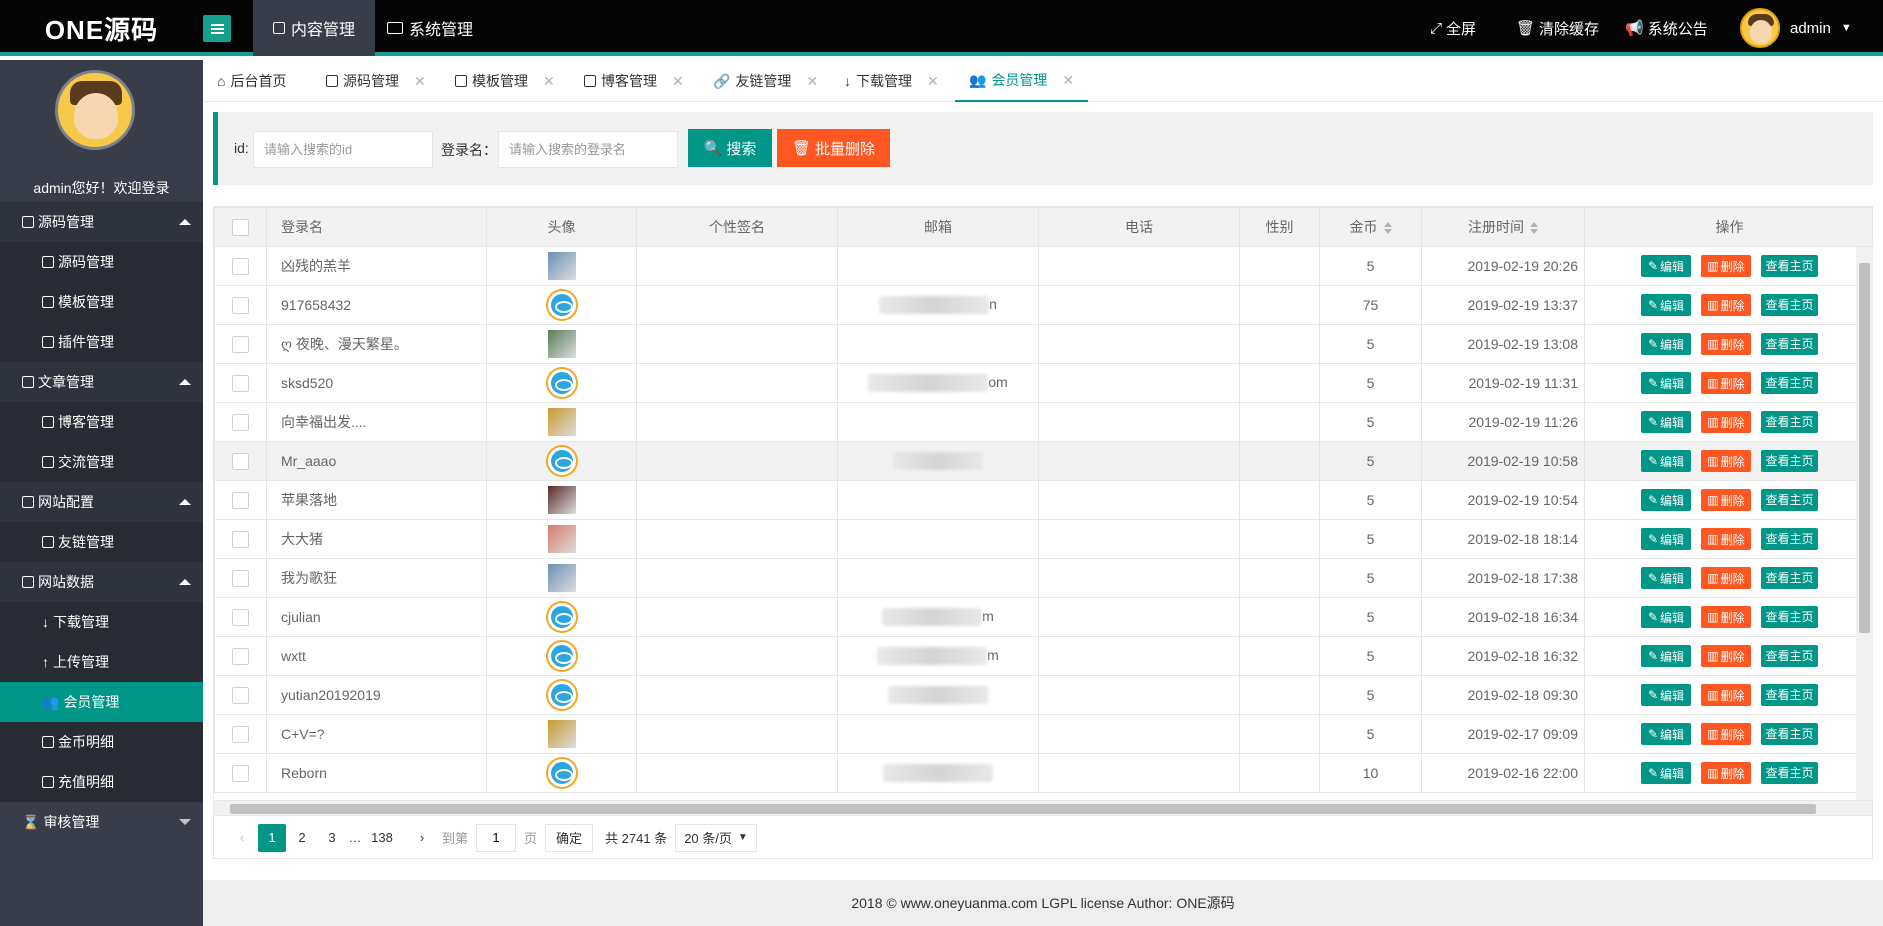  What do you see at coordinates (272, 837) in the screenshot?
I see `page-button-1: 1` at bounding box center [272, 837].